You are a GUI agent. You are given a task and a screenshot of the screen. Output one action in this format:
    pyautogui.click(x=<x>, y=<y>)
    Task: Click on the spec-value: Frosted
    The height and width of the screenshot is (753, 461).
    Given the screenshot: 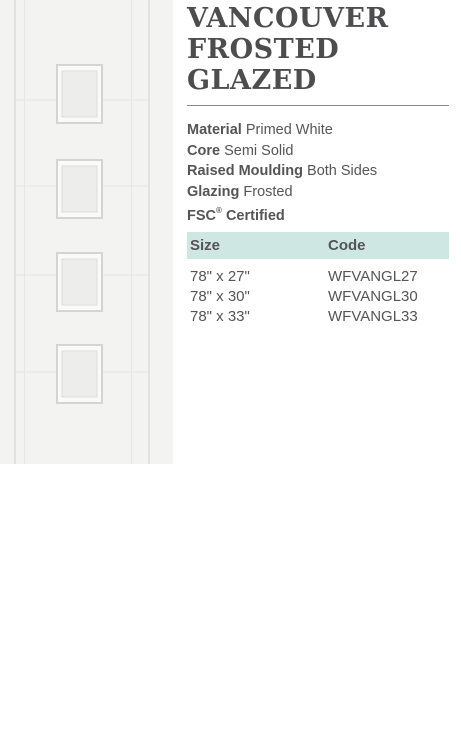 What is the action you would take?
    pyautogui.click(x=268, y=191)
    